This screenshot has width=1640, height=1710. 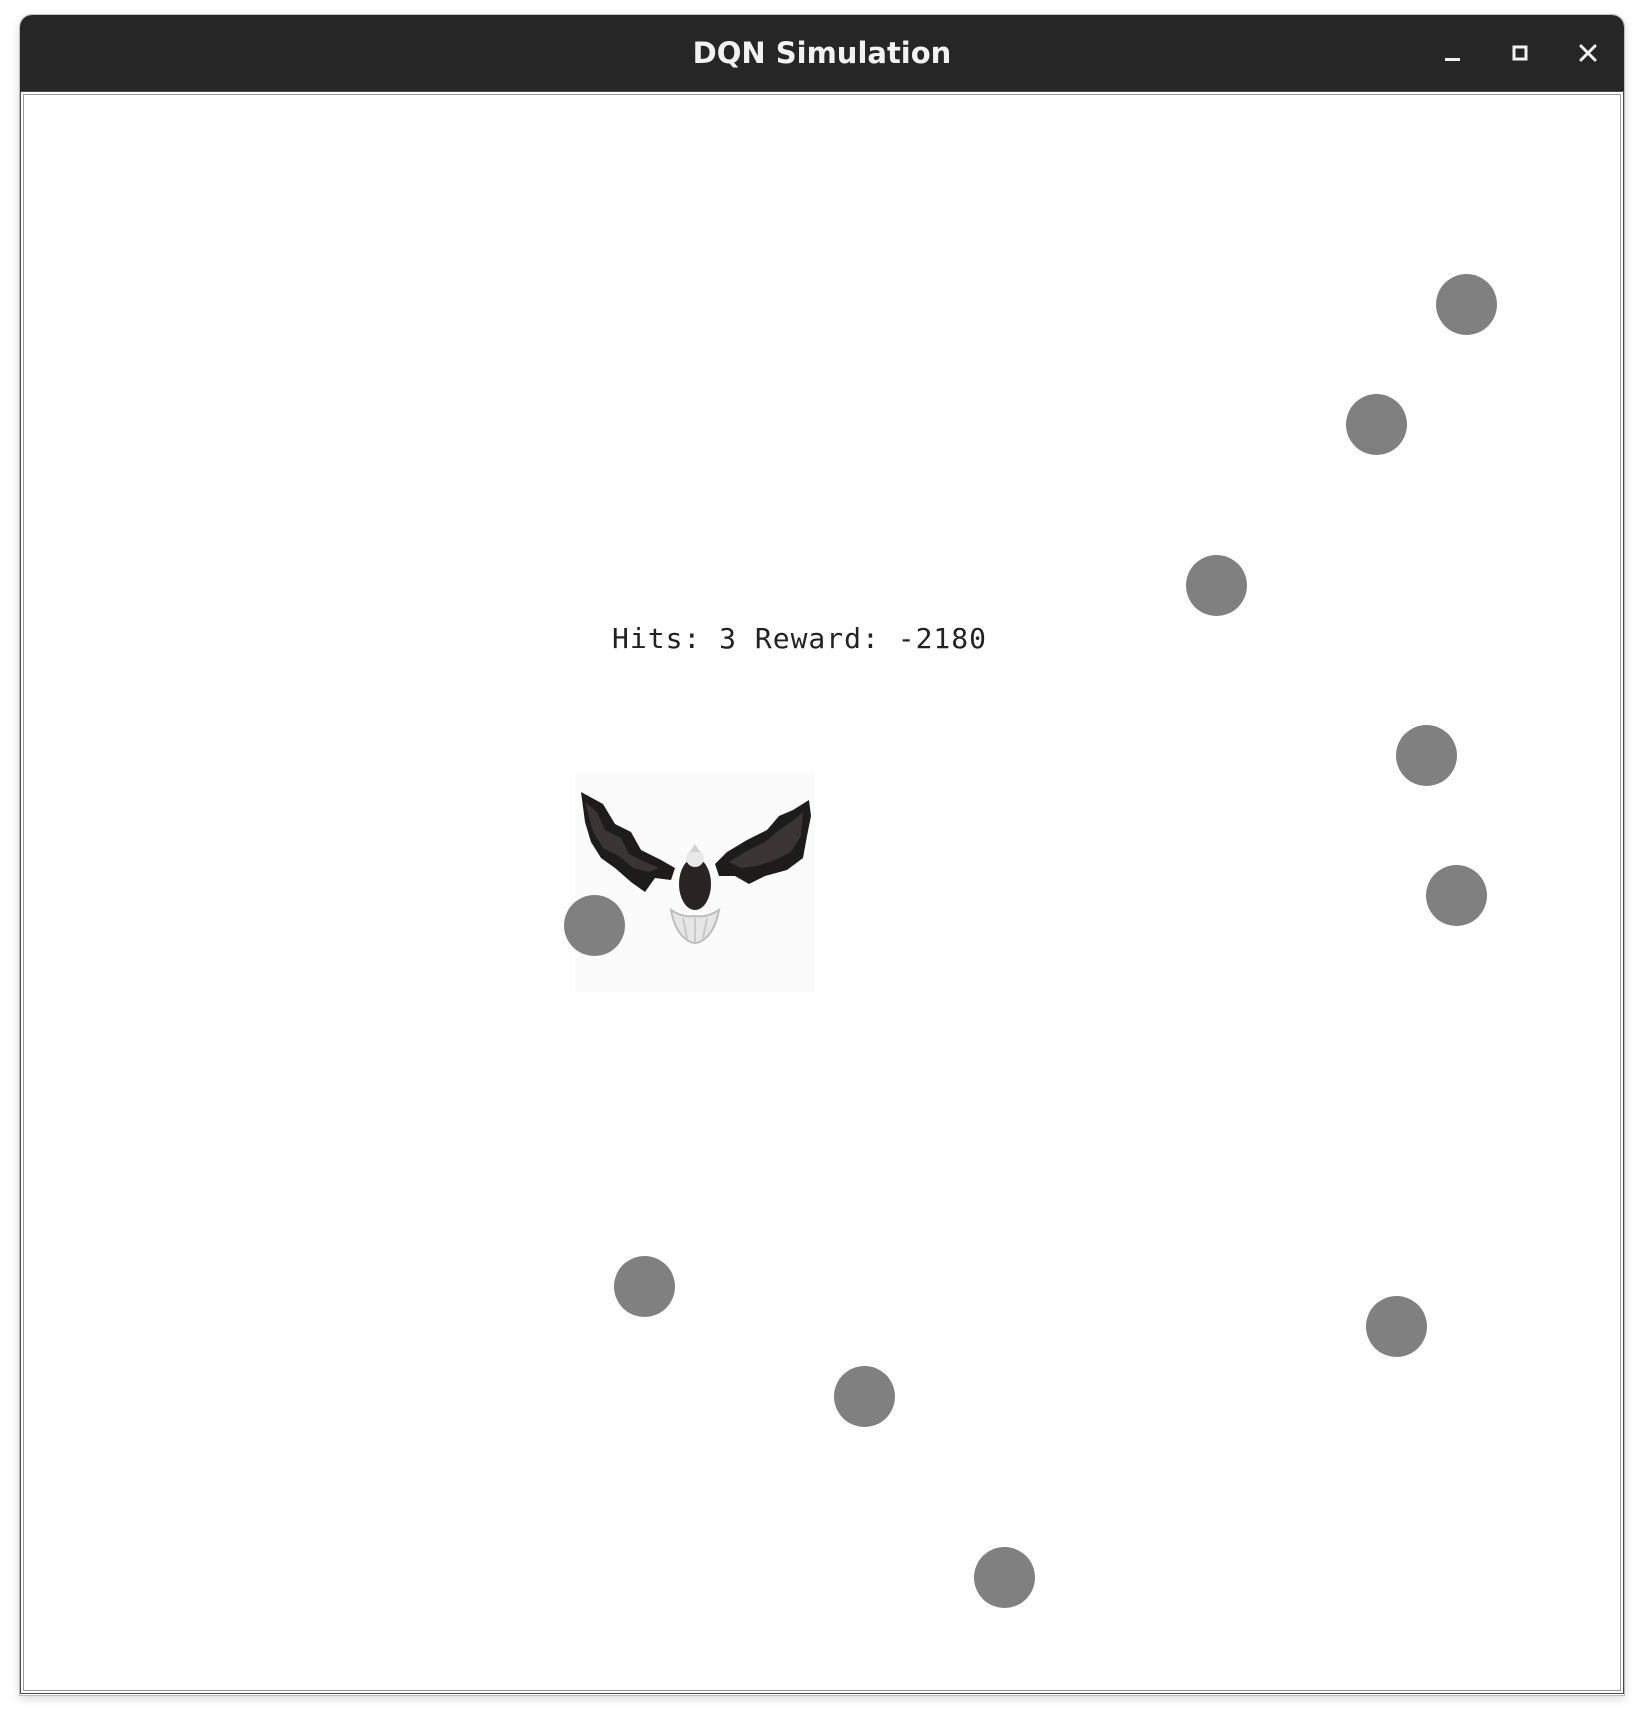 I want to click on minimize-icon, so click(x=1452, y=59).